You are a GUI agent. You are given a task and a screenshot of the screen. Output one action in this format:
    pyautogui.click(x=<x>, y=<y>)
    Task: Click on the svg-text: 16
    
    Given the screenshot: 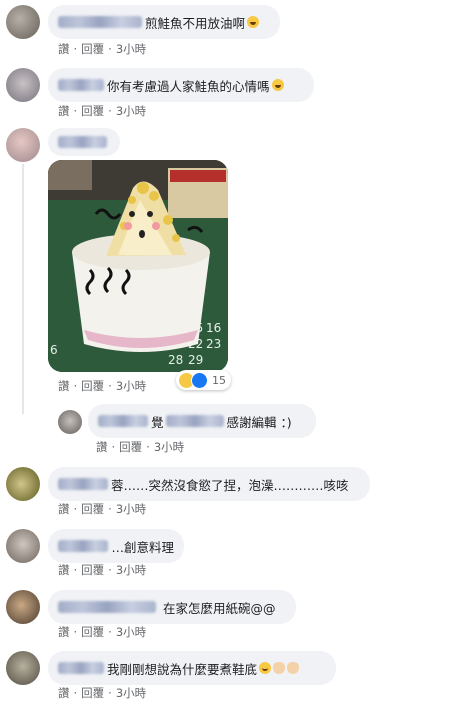 What is the action you would take?
    pyautogui.click(x=213, y=328)
    